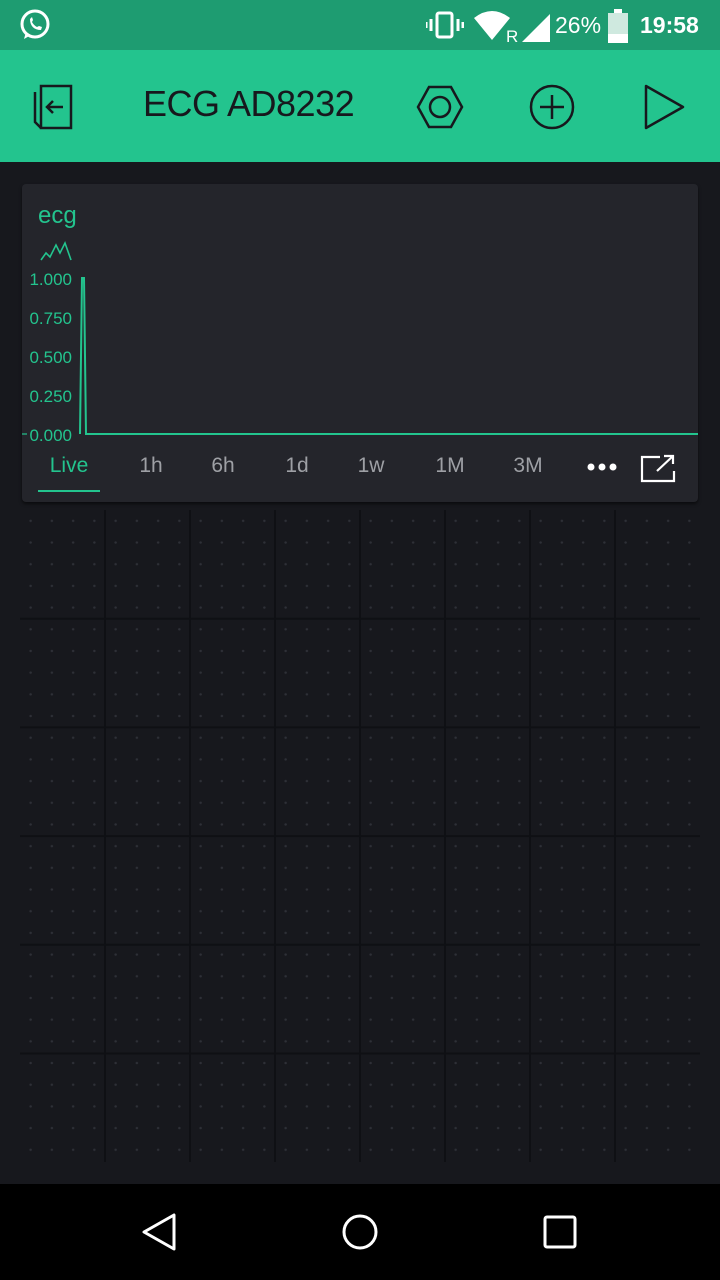 The width and height of the screenshot is (720, 1280). I want to click on time-range-tabs: Live 1h 6h 1d 1w 1M 3M, so click(360, 467).